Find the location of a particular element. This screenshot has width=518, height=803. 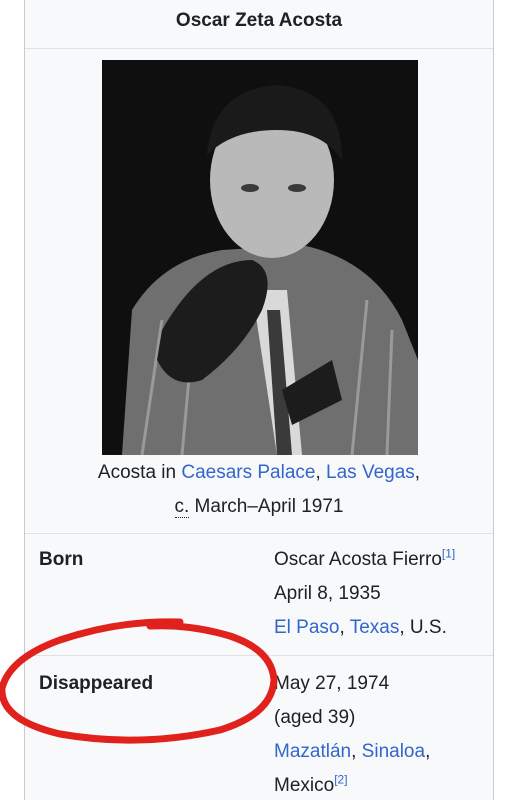

caption-date: March–April 1971 is located at coordinates (266, 506).